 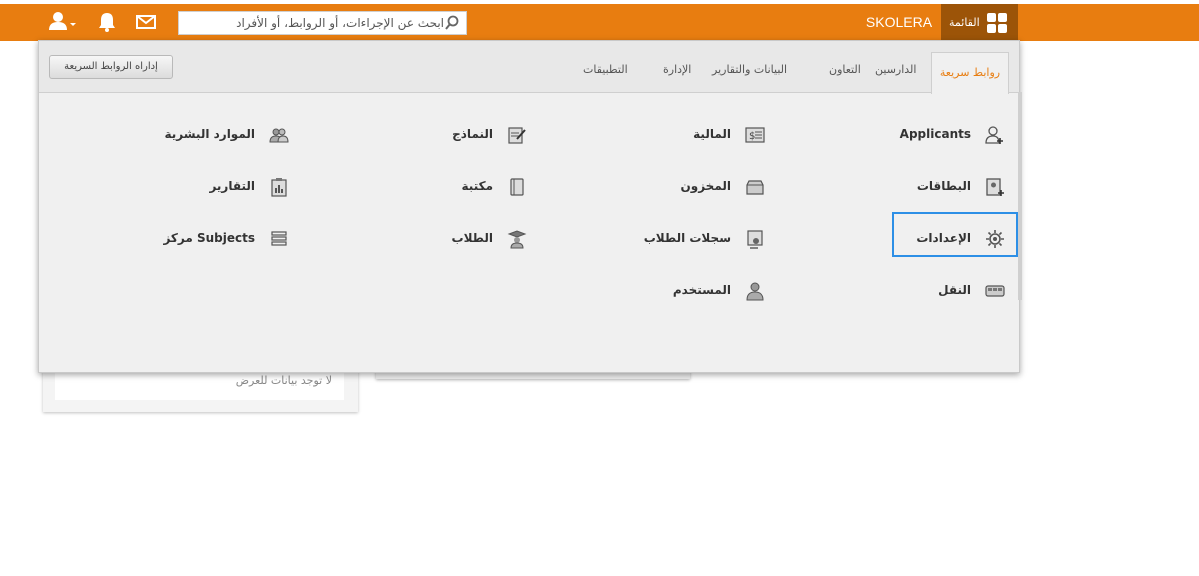 What do you see at coordinates (283, 380) in the screenshot?
I see `empty-widget-text: لا توجد بيانات للعرض` at bounding box center [283, 380].